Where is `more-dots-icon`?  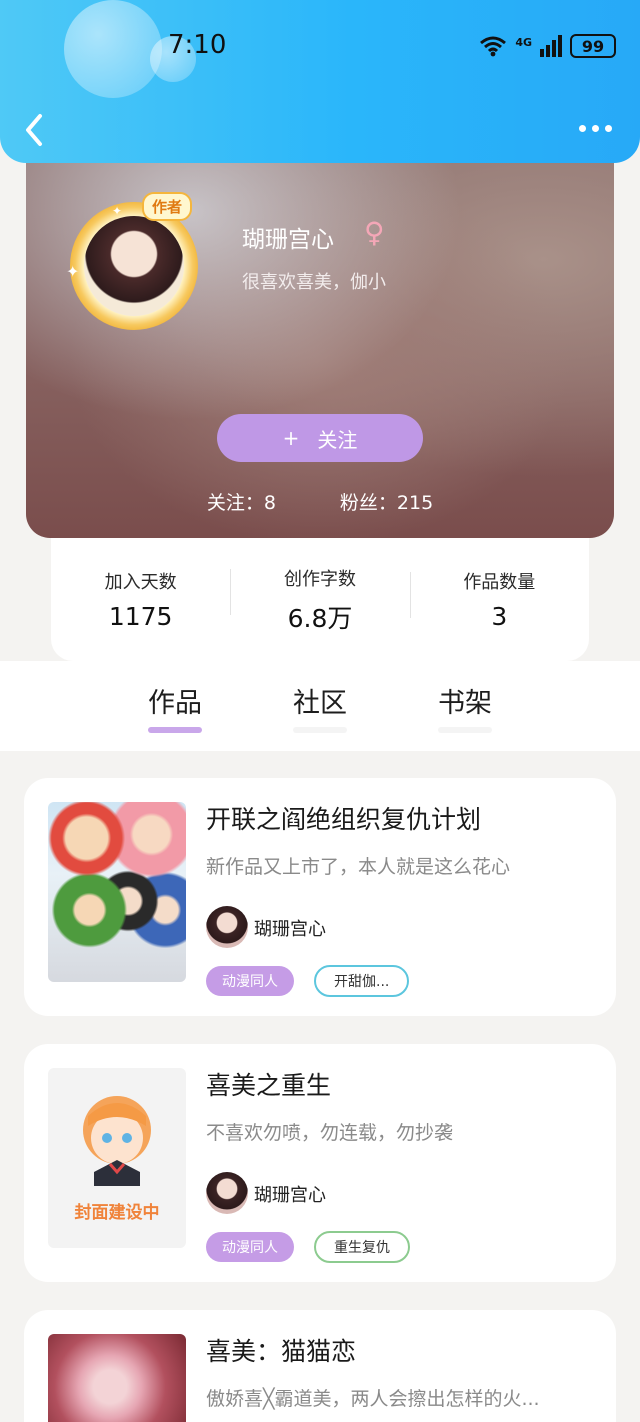
more-dots-icon is located at coordinates (582, 128).